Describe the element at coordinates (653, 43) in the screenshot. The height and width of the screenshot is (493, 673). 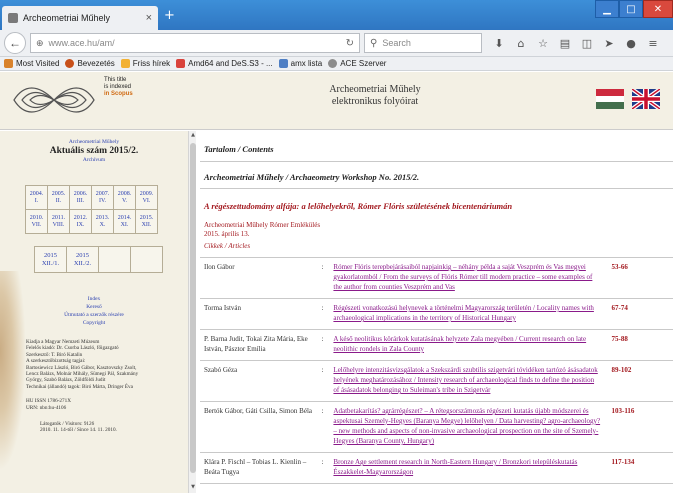
I see `menu-icon: ≡` at that location.